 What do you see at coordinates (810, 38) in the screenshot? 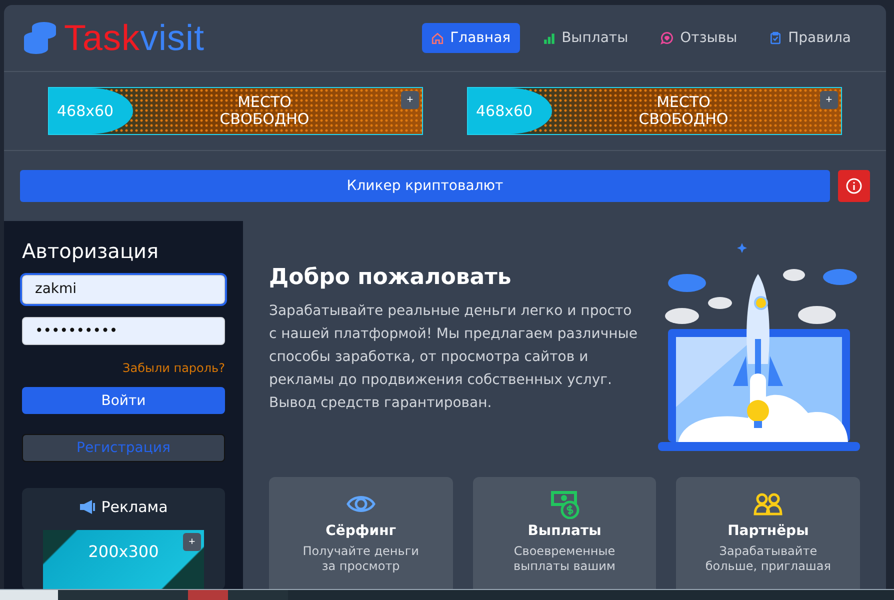
I see `nav-tab: Правила` at bounding box center [810, 38].